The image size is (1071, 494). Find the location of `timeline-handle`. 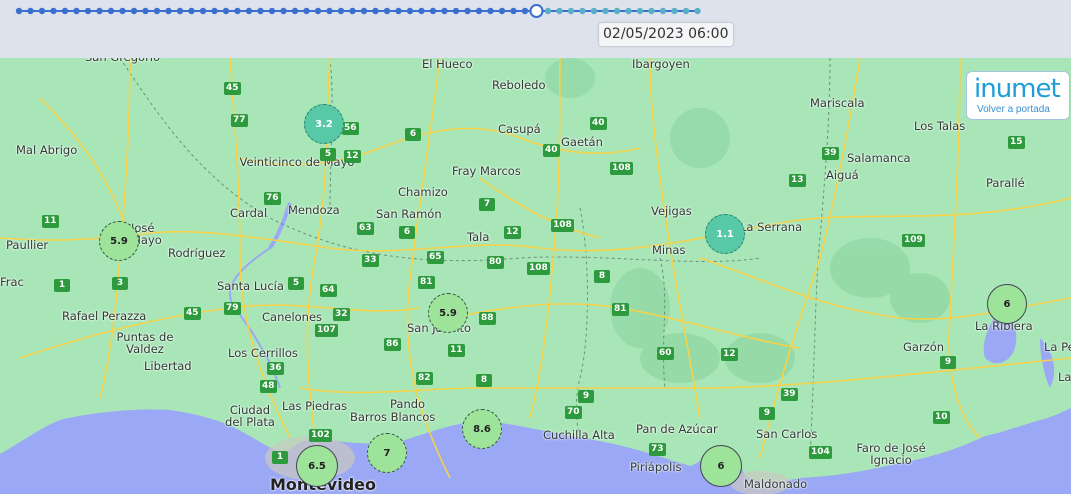

timeline-handle is located at coordinates (536, 11).